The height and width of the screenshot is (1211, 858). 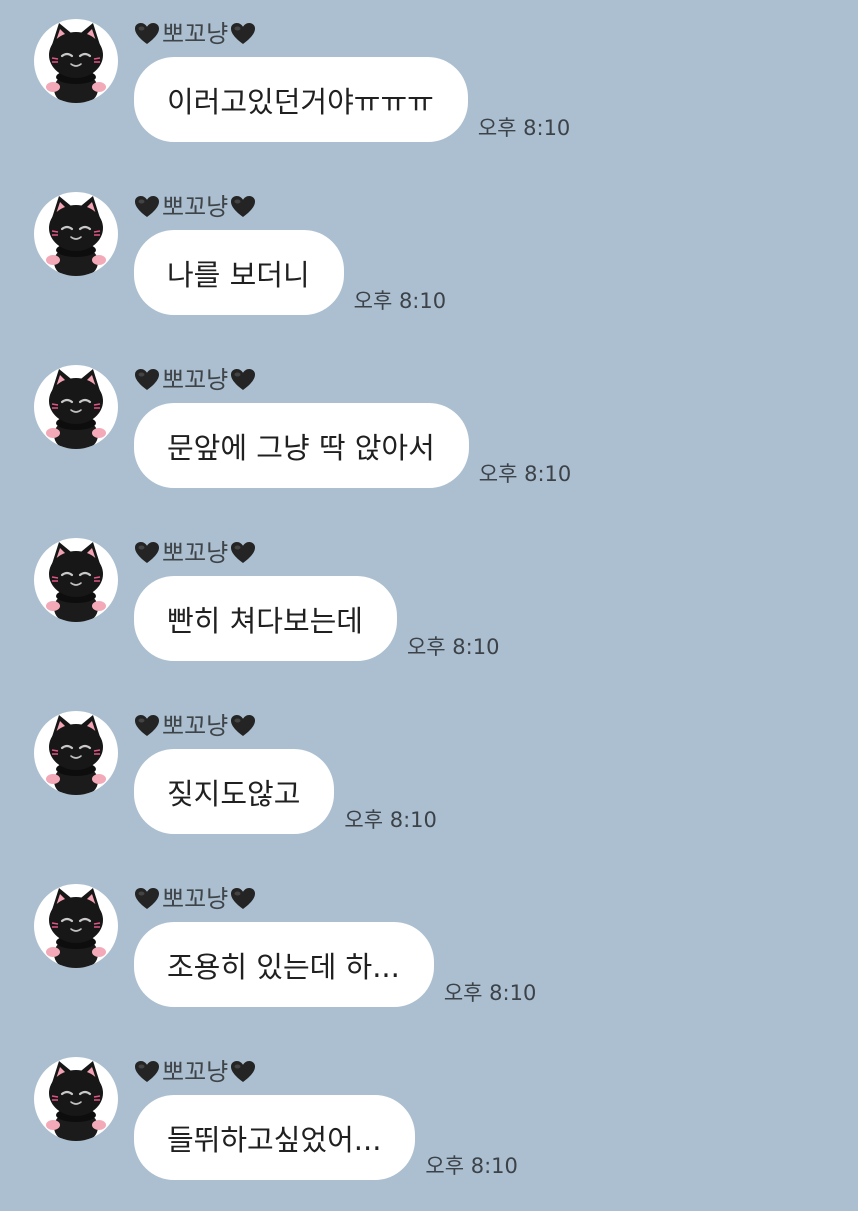 I want to click on message-row: 문앞에 그냥 딱 앉아서 오후 8:10, so click(x=352, y=445).